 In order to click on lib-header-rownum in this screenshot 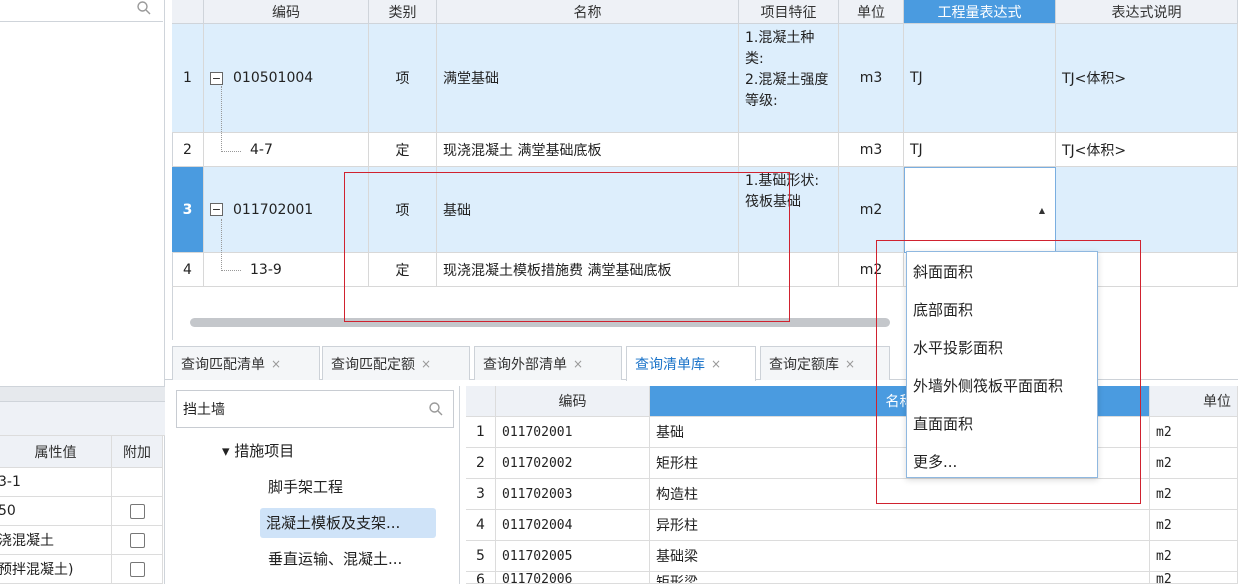, I will do `click(481, 401)`.